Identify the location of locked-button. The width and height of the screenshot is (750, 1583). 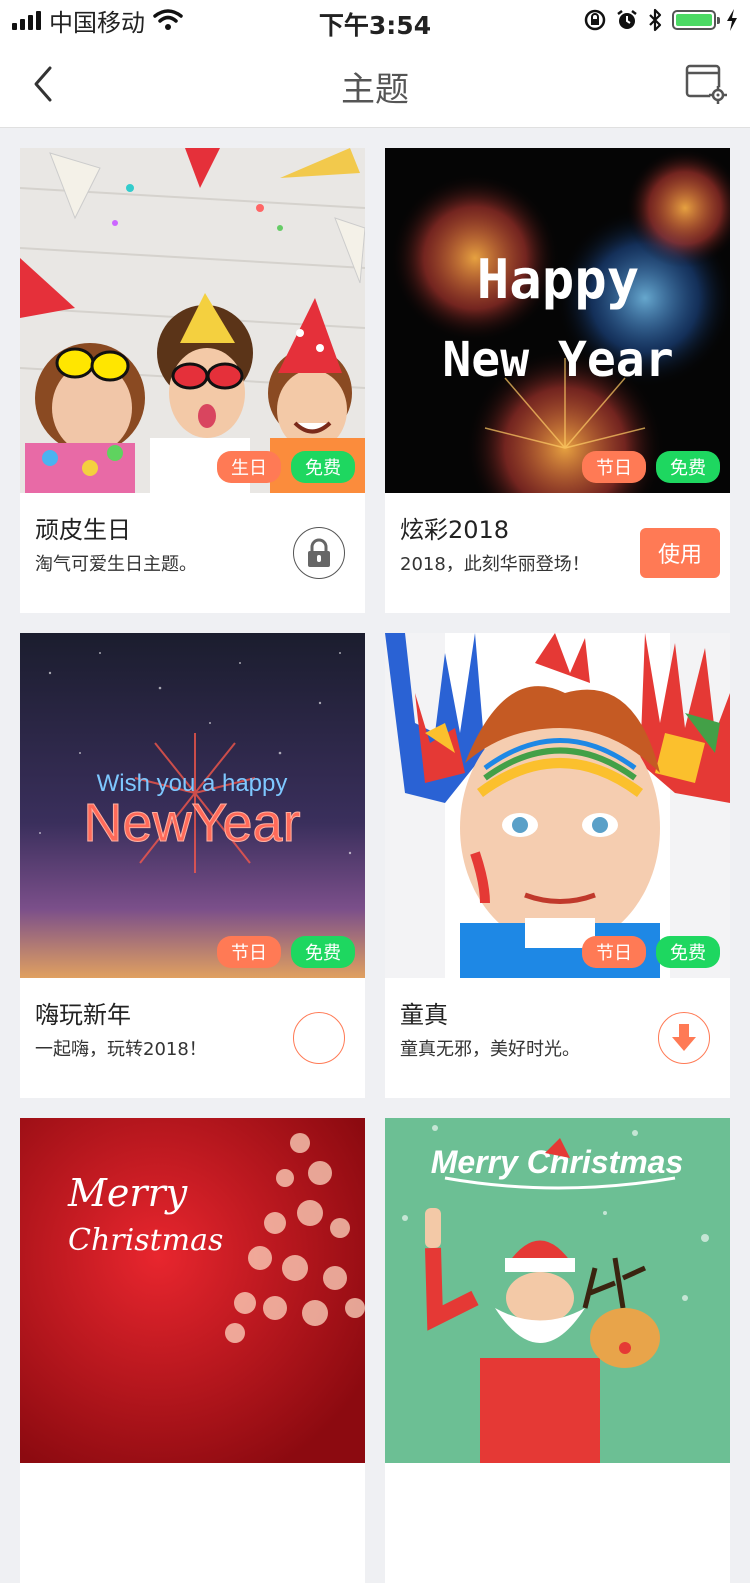
(319, 553).